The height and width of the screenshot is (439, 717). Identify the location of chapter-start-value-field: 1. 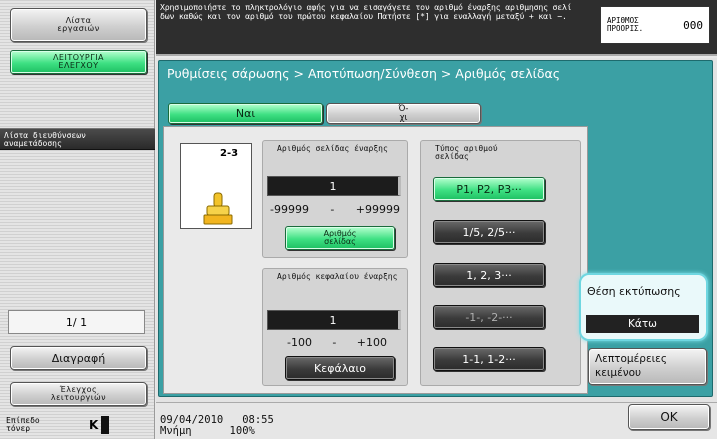
(334, 320).